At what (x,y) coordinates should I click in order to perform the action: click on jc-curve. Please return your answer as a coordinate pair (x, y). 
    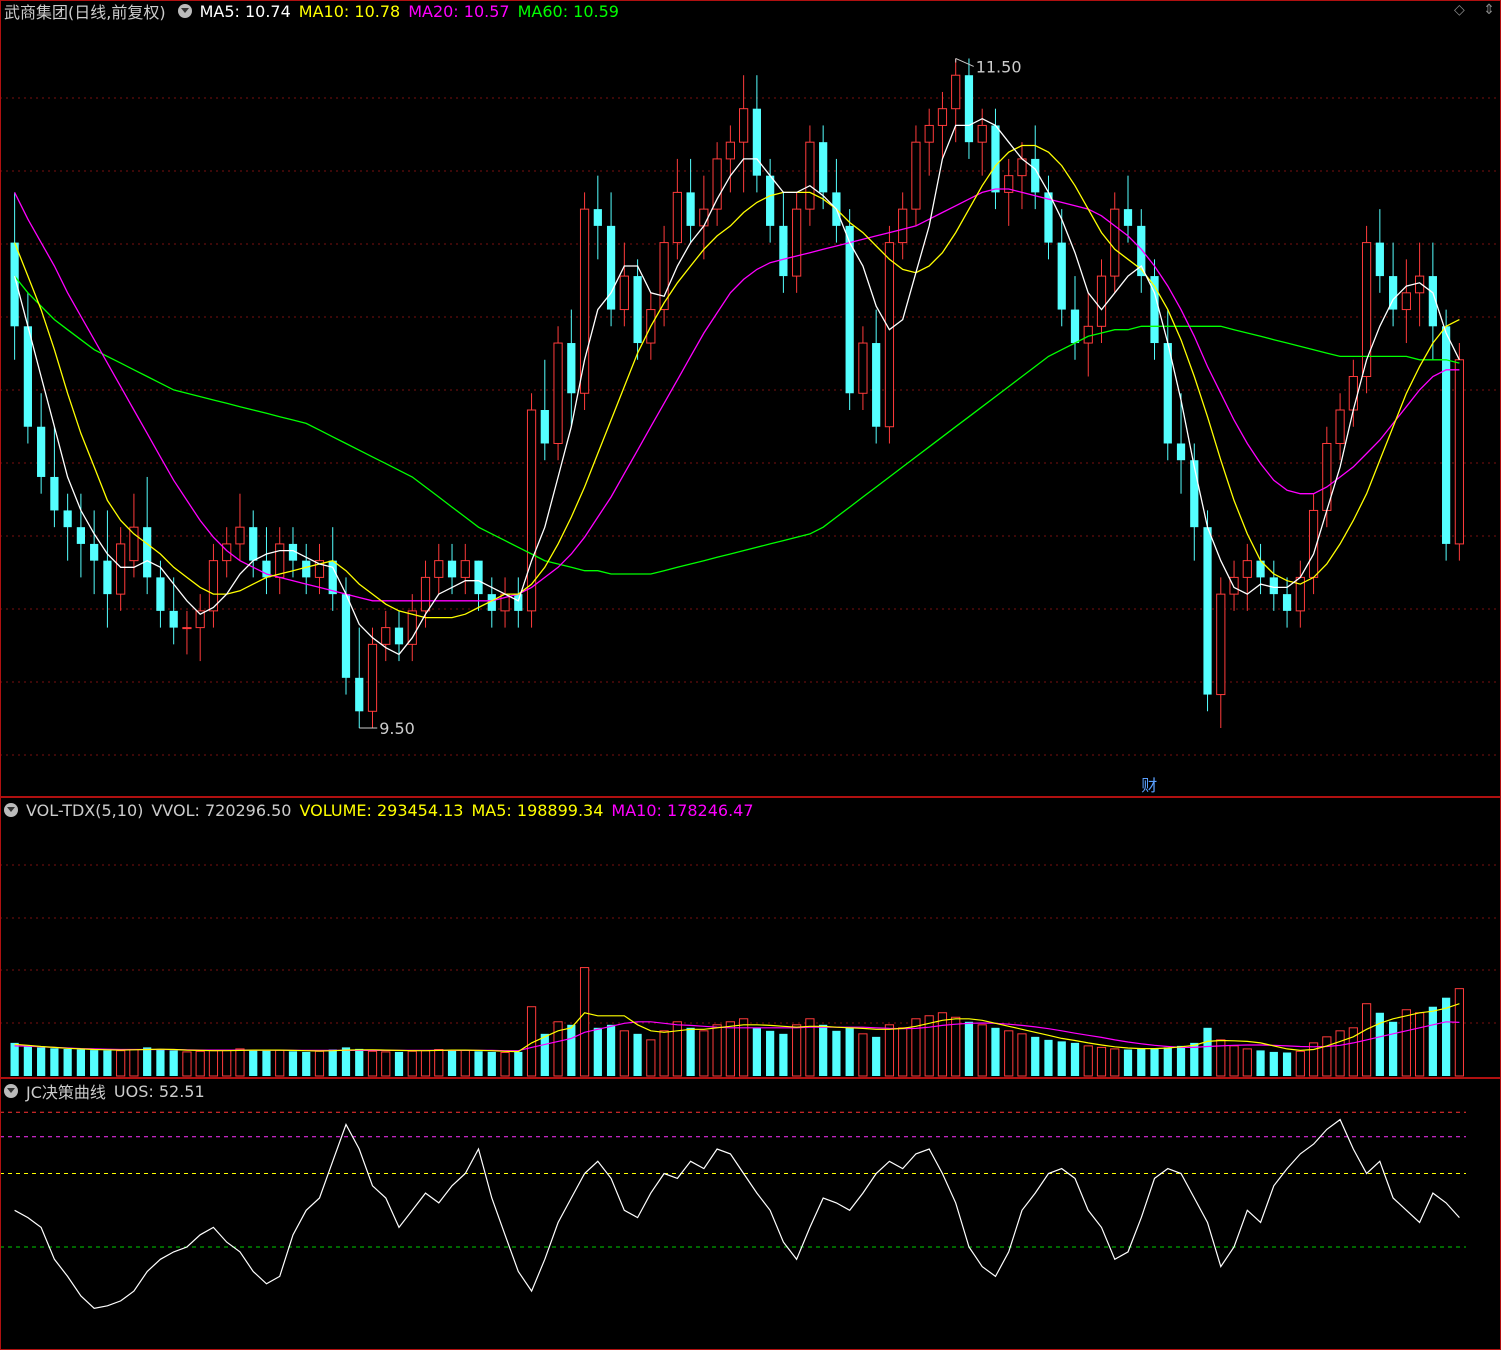
    Looking at the image, I should click on (737, 1213).